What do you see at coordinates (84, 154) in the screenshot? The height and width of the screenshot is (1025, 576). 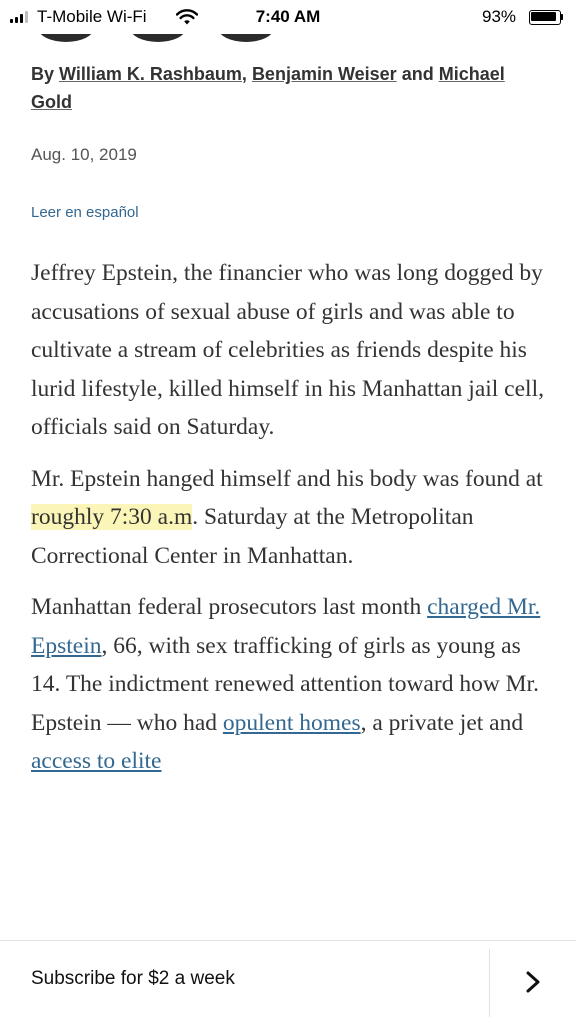 I see `publish-date: Aug. 10, 2019` at bounding box center [84, 154].